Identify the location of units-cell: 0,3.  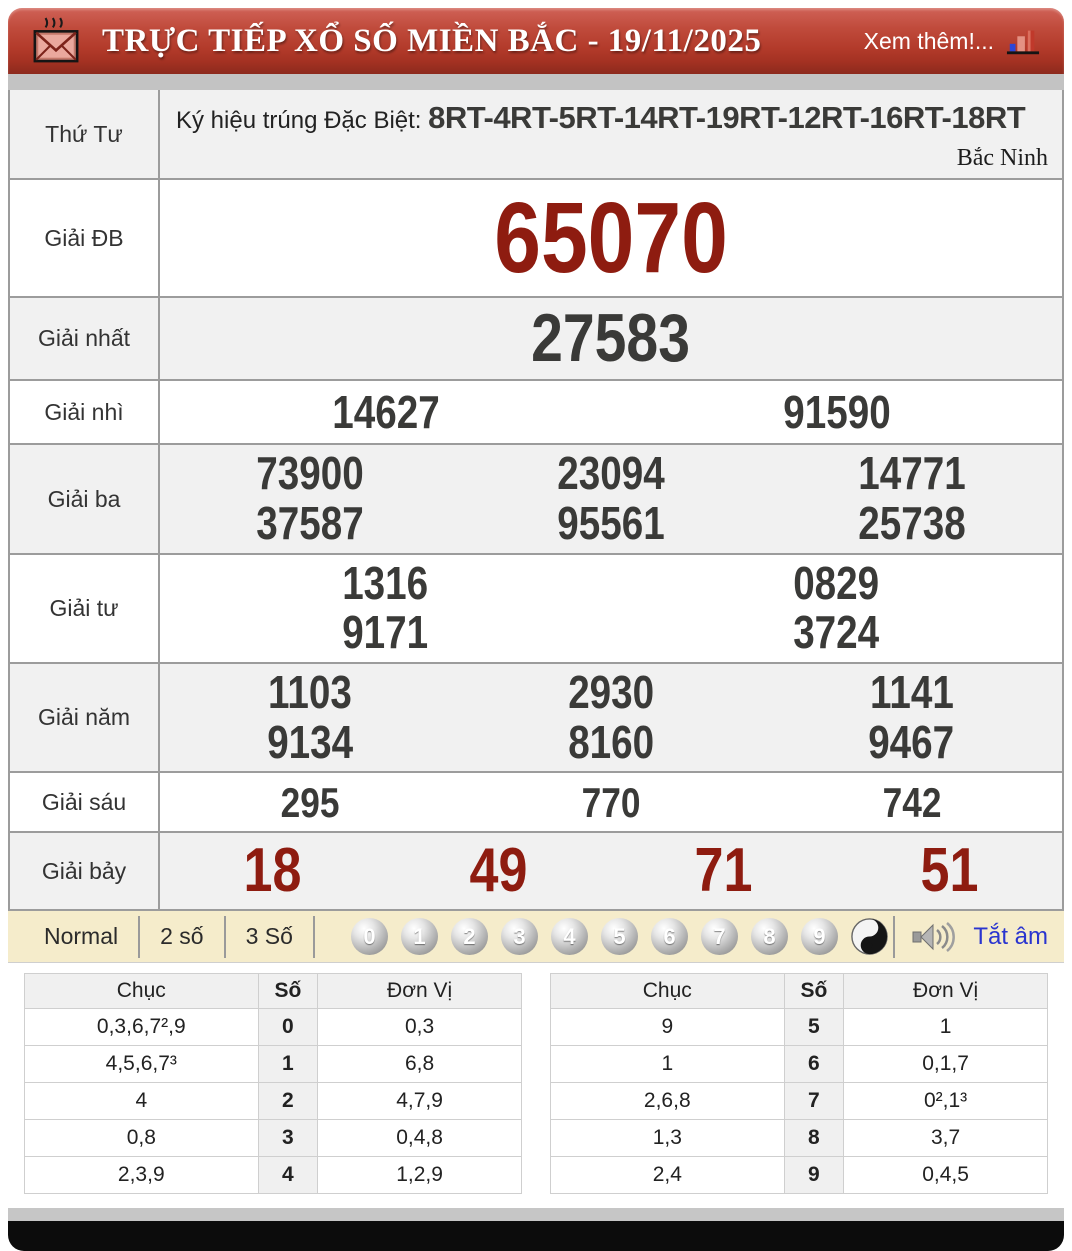
(419, 1027).